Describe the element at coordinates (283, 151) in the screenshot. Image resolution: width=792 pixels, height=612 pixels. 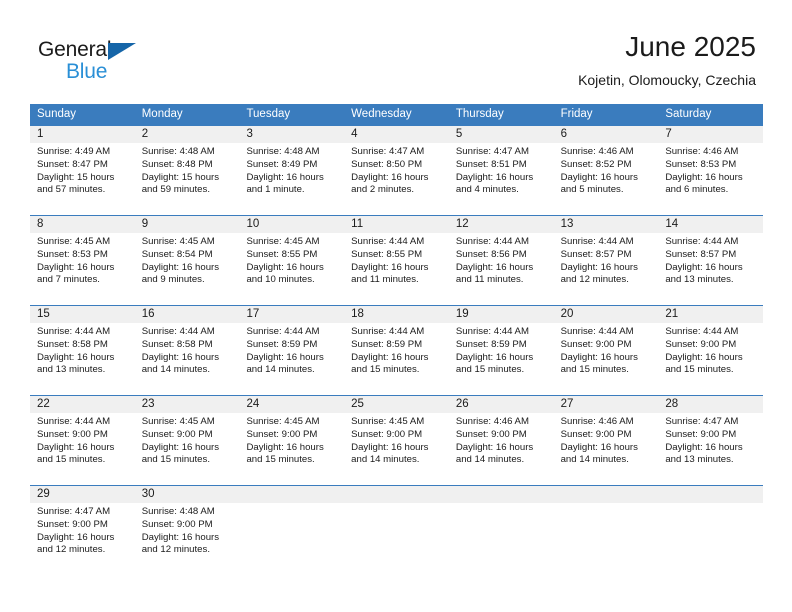
I see `sunrise-text: Sunrise: 4:48 AM` at that location.